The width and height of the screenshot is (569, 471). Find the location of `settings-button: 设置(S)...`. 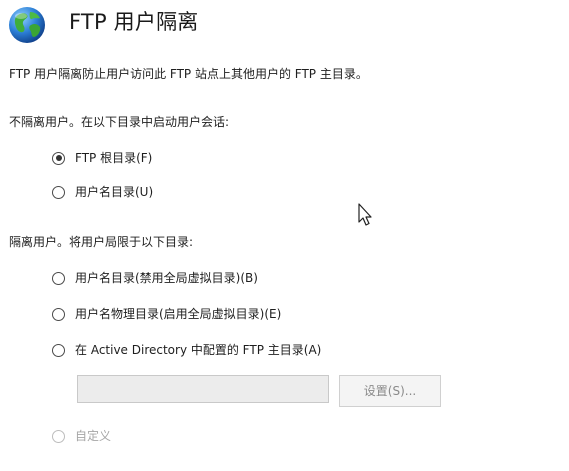

settings-button: 设置(S)... is located at coordinates (390, 391).